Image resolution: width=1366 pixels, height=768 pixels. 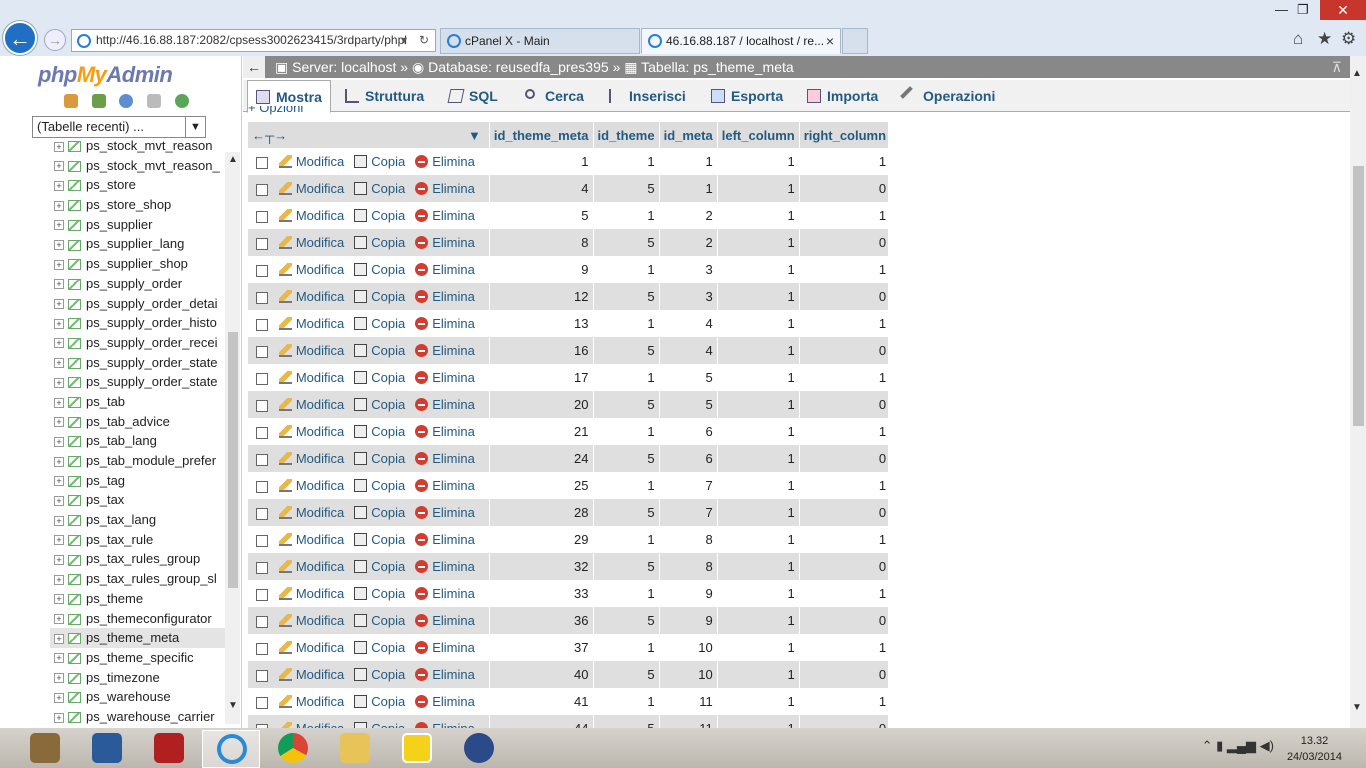 I want to click on table-cell-id-meta: 4, so click(x=688, y=323).